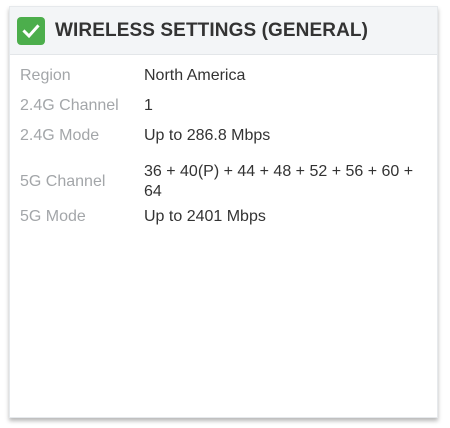 The image size is (450, 428). What do you see at coordinates (212, 30) in the screenshot?
I see `card-title: WIRELESS SETTINGS (GENERAL)` at bounding box center [212, 30].